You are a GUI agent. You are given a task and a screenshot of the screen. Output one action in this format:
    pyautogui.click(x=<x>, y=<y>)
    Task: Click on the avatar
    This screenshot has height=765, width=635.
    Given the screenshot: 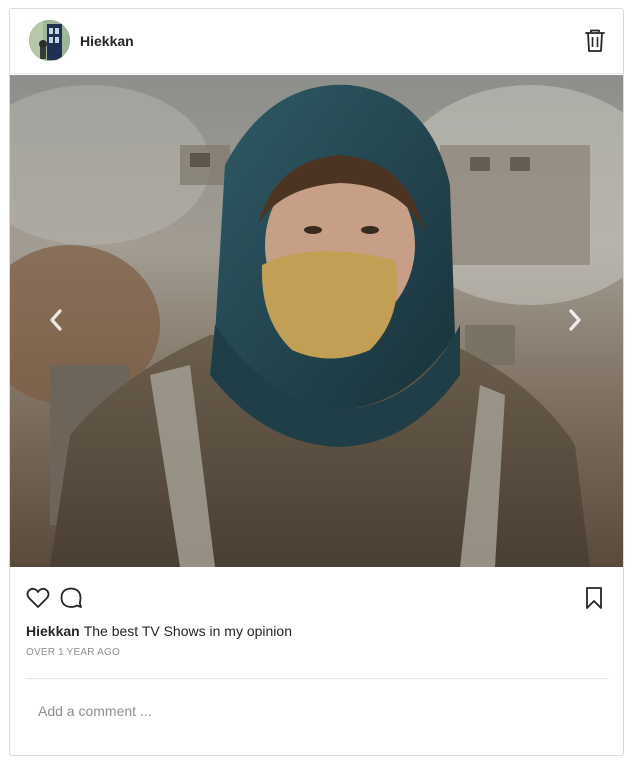 What is the action you would take?
    pyautogui.click(x=49, y=40)
    